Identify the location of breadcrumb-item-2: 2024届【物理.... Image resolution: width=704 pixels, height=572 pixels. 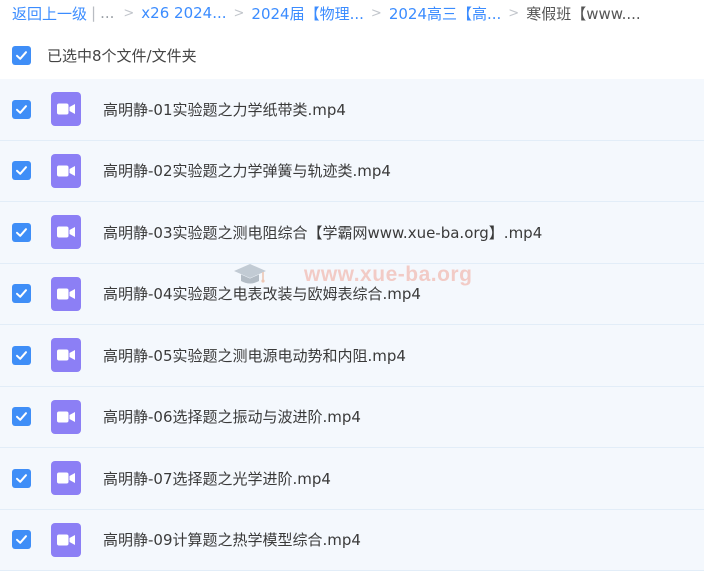
(307, 13).